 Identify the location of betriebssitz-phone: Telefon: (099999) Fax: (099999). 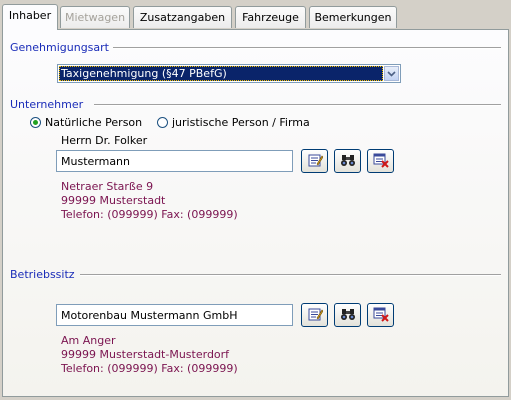
(149, 368).